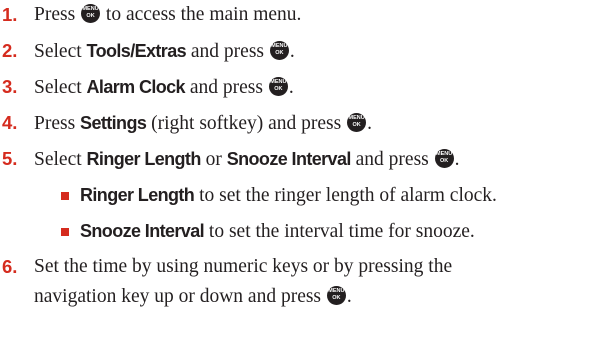  What do you see at coordinates (137, 195) in the screenshot?
I see `bullet-term: Ringer Length` at bounding box center [137, 195].